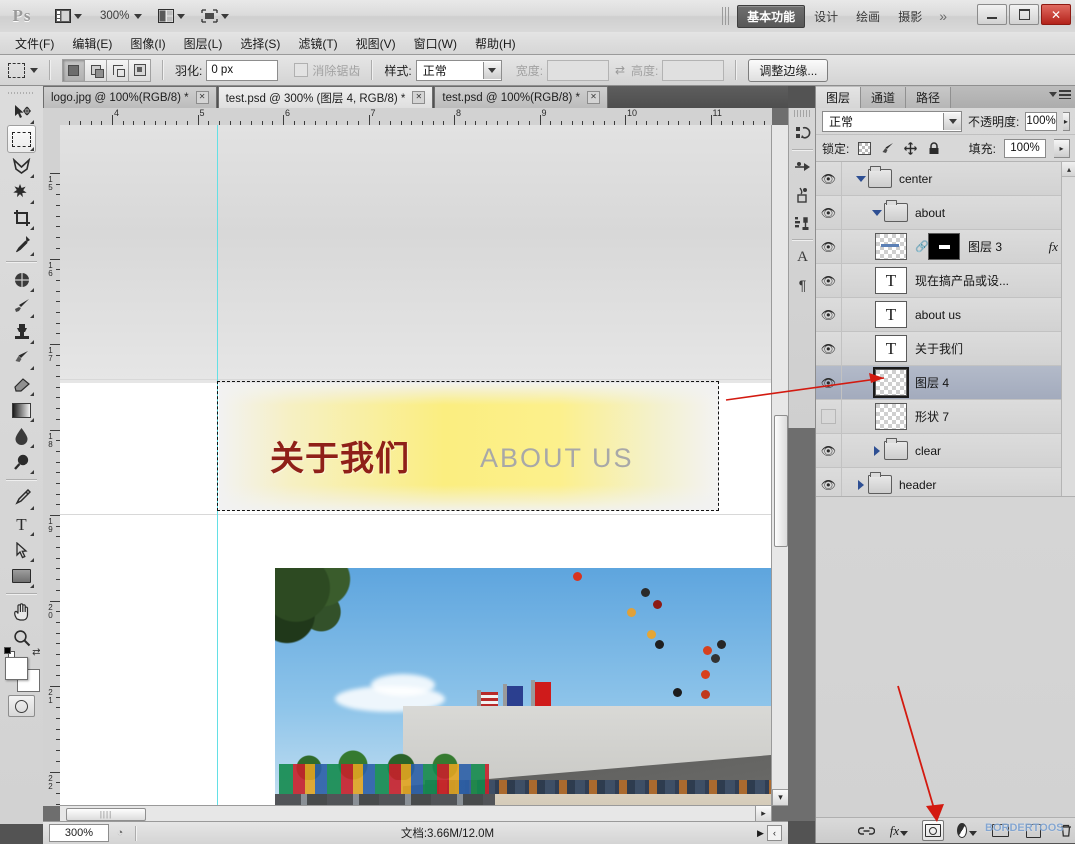  Describe the element at coordinates (933, 148) in the screenshot. I see `lock-all-button` at that location.